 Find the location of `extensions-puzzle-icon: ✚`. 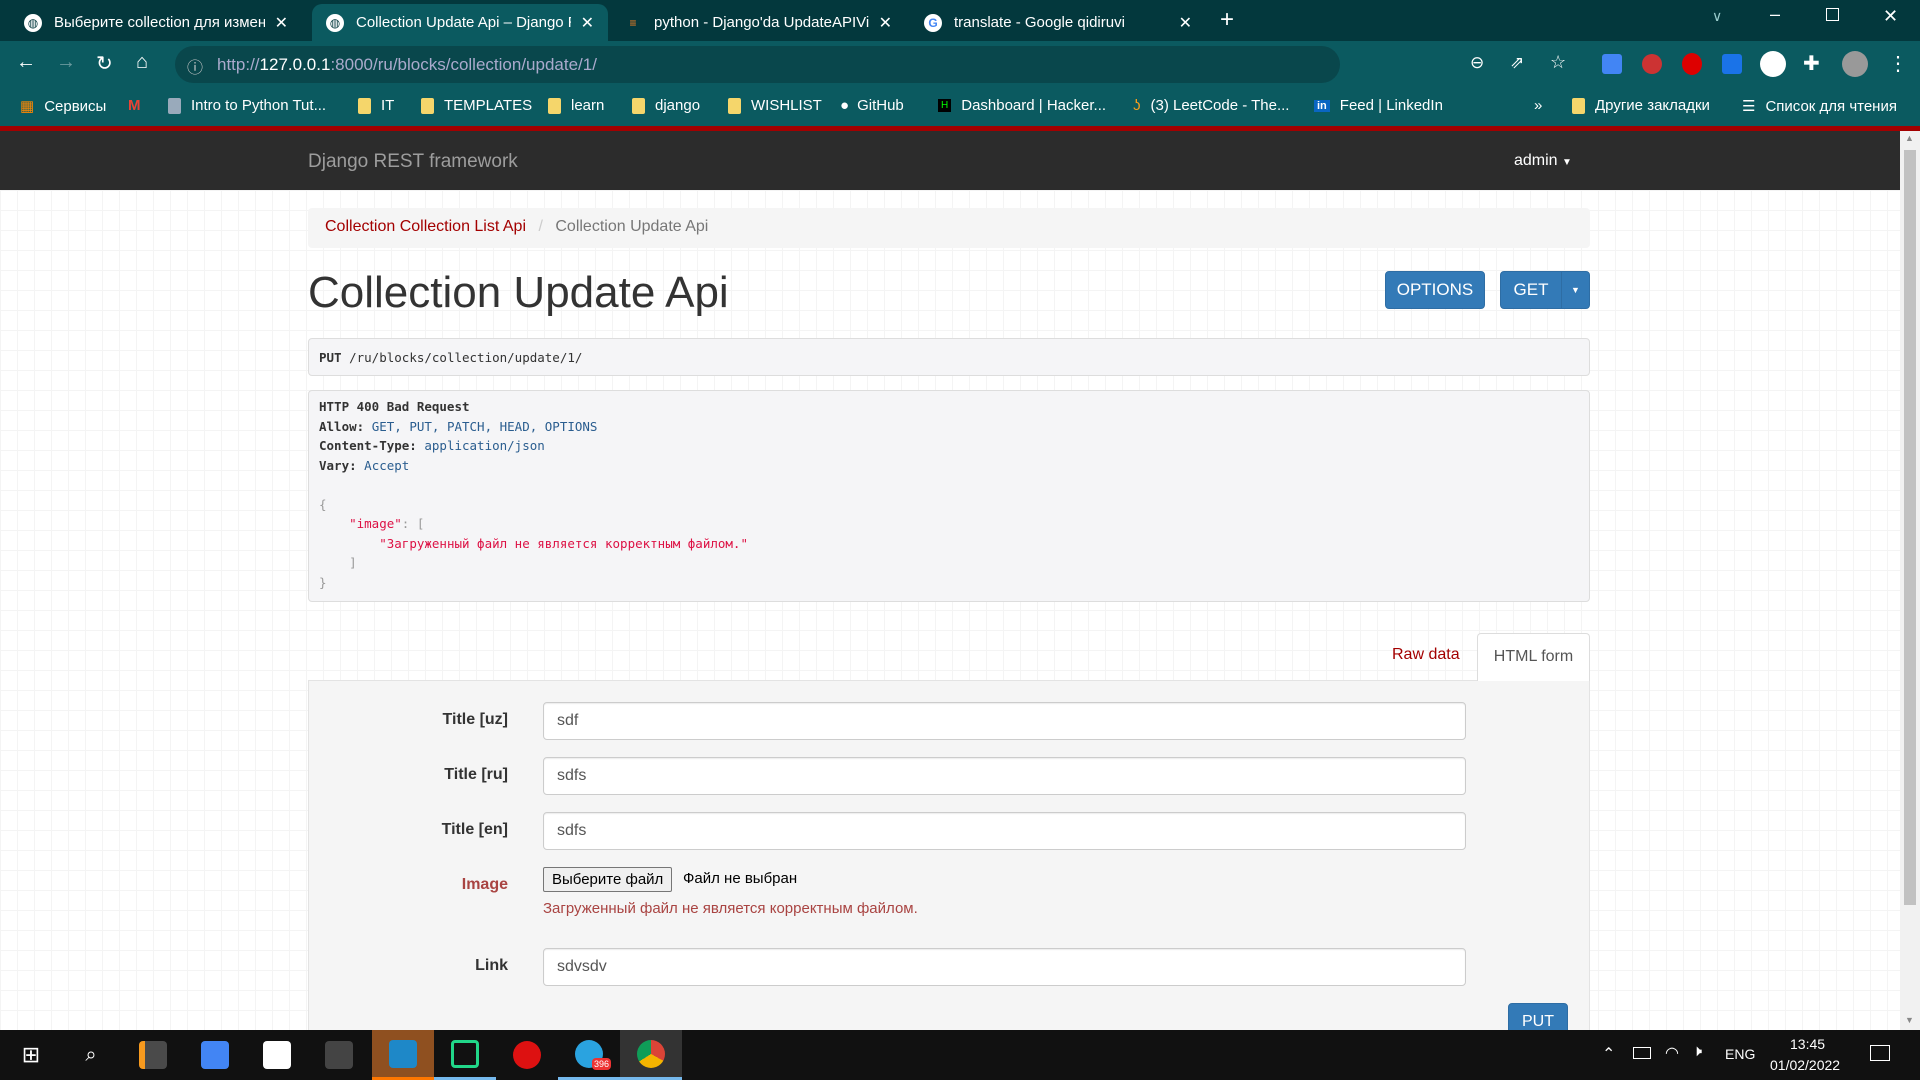

extensions-puzzle-icon: ✚ is located at coordinates (1811, 63).